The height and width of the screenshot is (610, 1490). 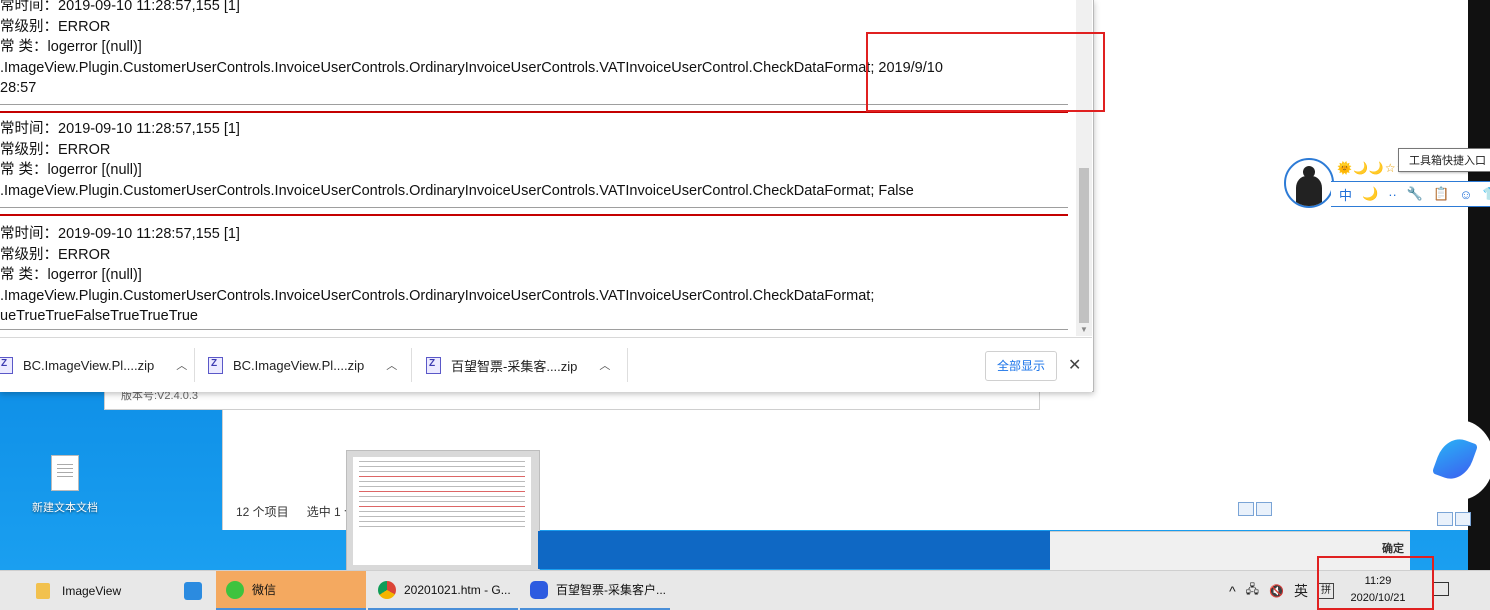 I want to click on desktop-icon-label: 新建文本文档, so click(x=65, y=508).